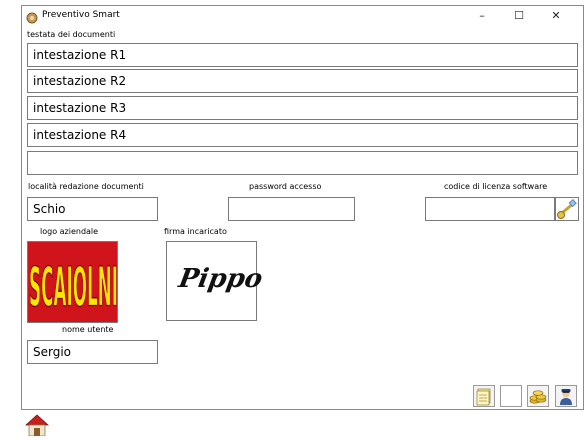 This screenshot has height=440, width=586. Describe the element at coordinates (302, 135) in the screenshot. I see `header-line-4: intestazione R4` at that location.